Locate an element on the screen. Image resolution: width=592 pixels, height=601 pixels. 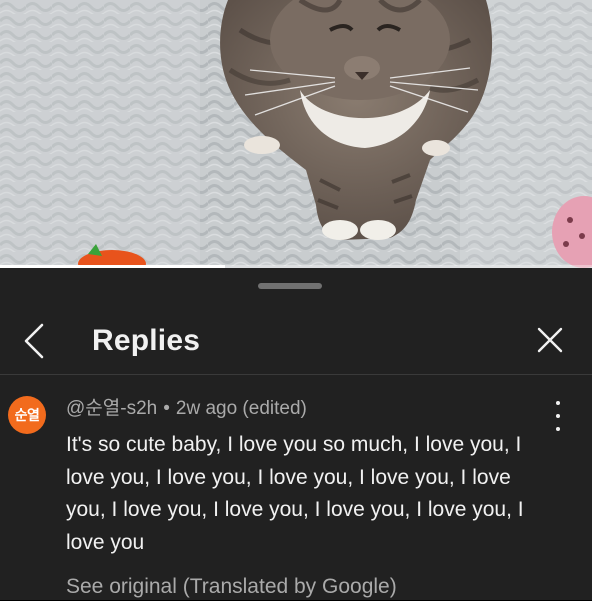
avatar-text: 순열 is located at coordinates (27, 416).